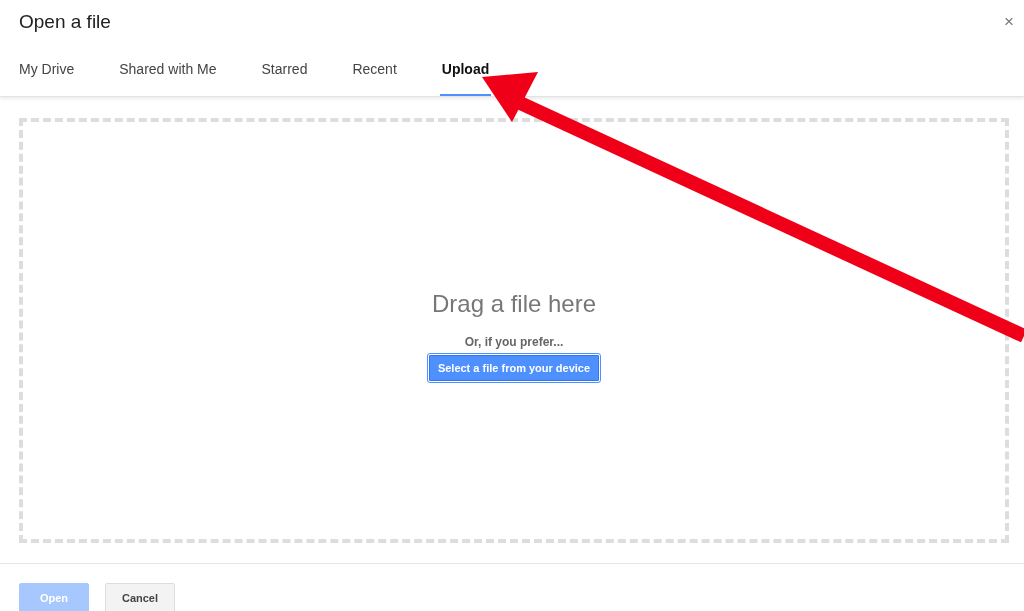 Image resolution: width=1024 pixels, height=611 pixels. What do you see at coordinates (284, 70) in the screenshot?
I see `tab: Starred` at bounding box center [284, 70].